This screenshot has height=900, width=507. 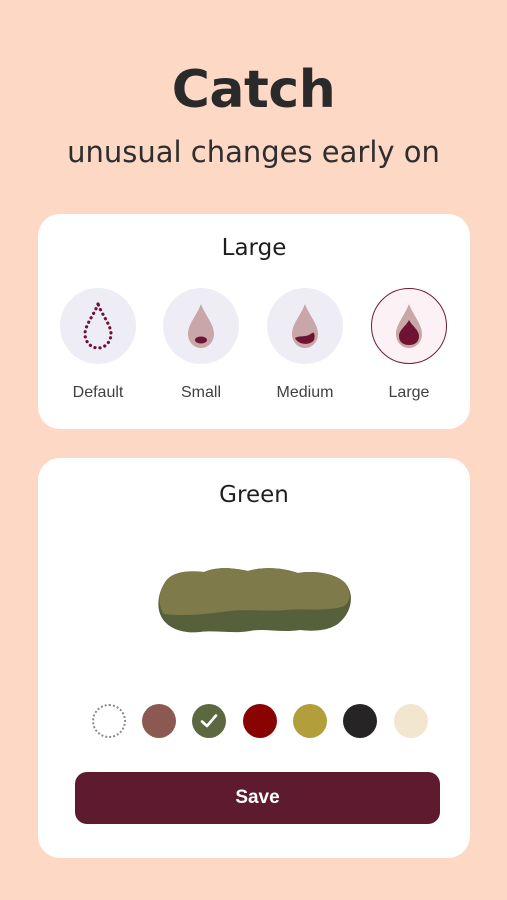 I want to click on color-swatch-none, so click(x=109, y=721).